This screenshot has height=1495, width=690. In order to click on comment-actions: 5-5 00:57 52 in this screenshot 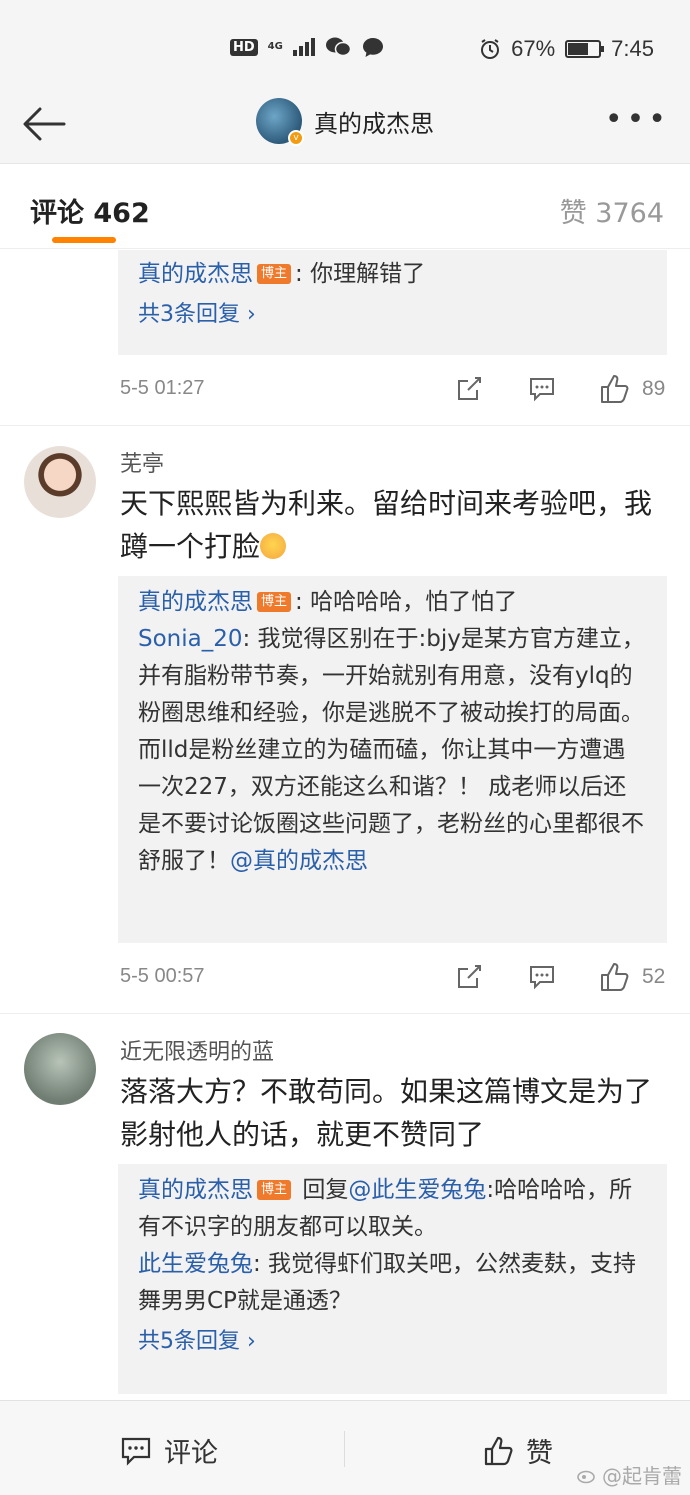, I will do `click(395, 979)`.